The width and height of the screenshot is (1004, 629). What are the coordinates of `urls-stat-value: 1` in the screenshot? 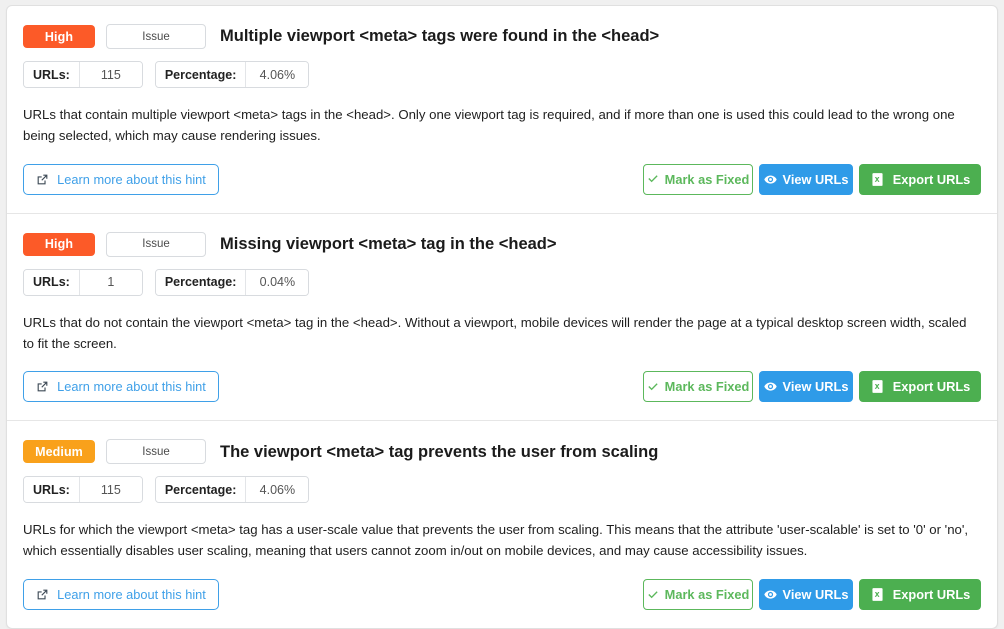 It's located at (110, 282).